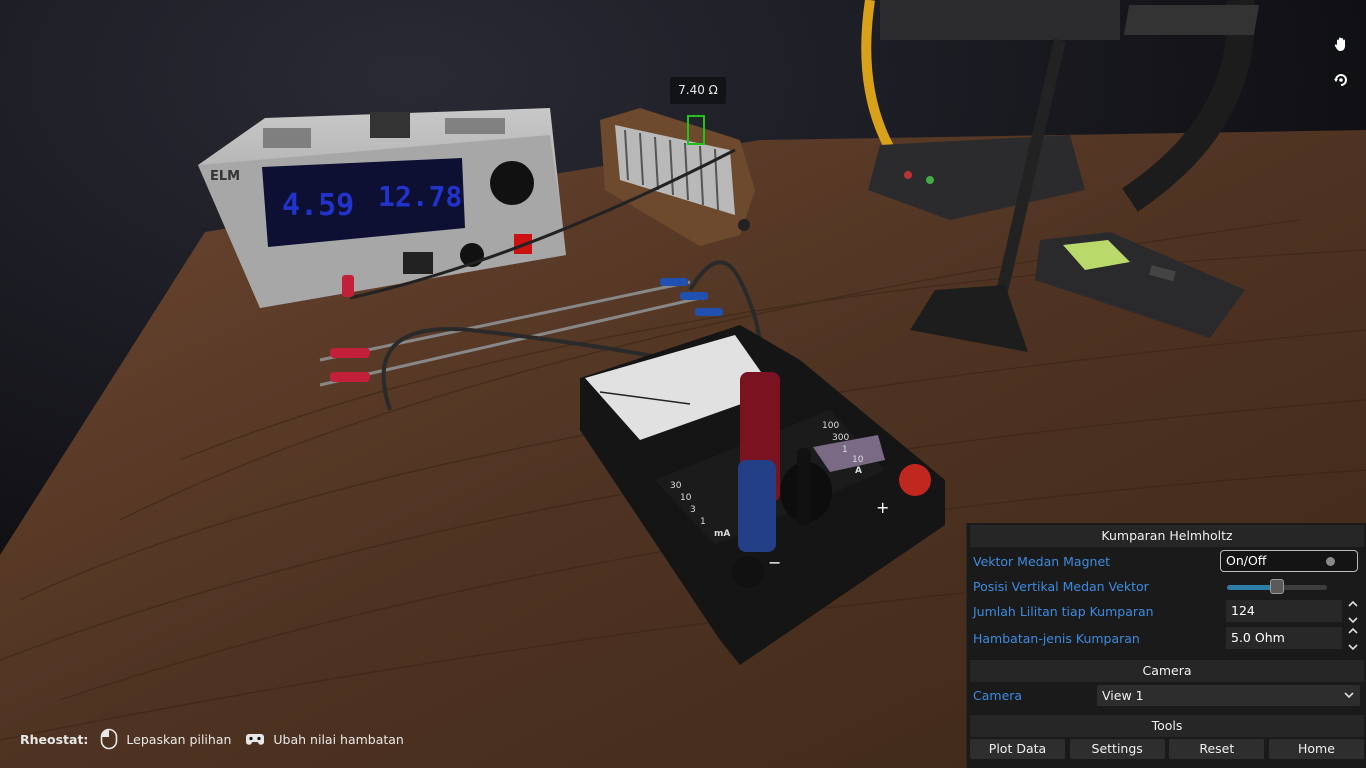 The width and height of the screenshot is (1366, 768). Describe the element at coordinates (1246, 560) in the screenshot. I see `vector-field-toggle-label: On/Off` at that location.